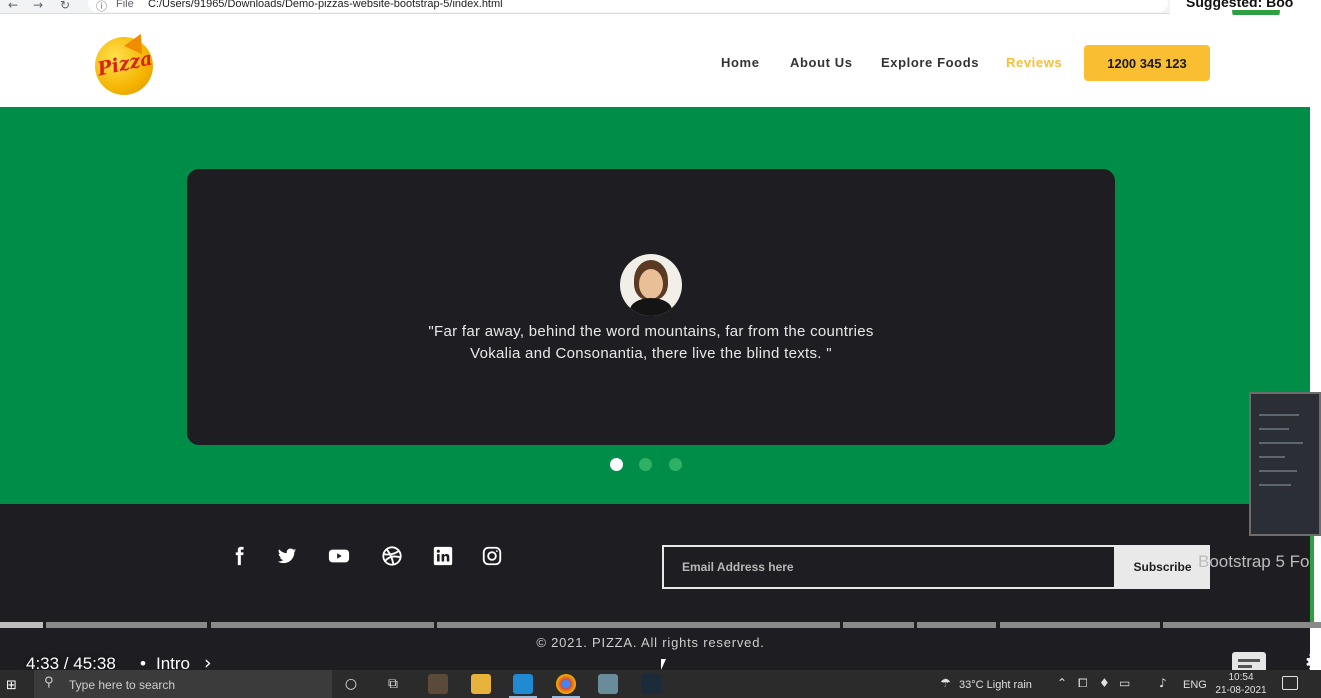  I want to click on youtube-icon, so click(339, 556).